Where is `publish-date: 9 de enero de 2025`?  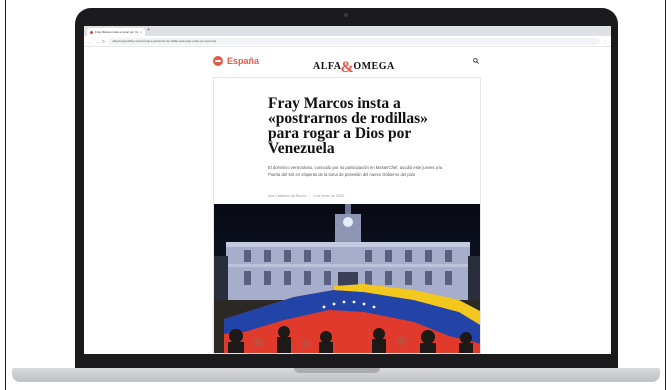
publish-date: 9 de enero de 2025 is located at coordinates (328, 196).